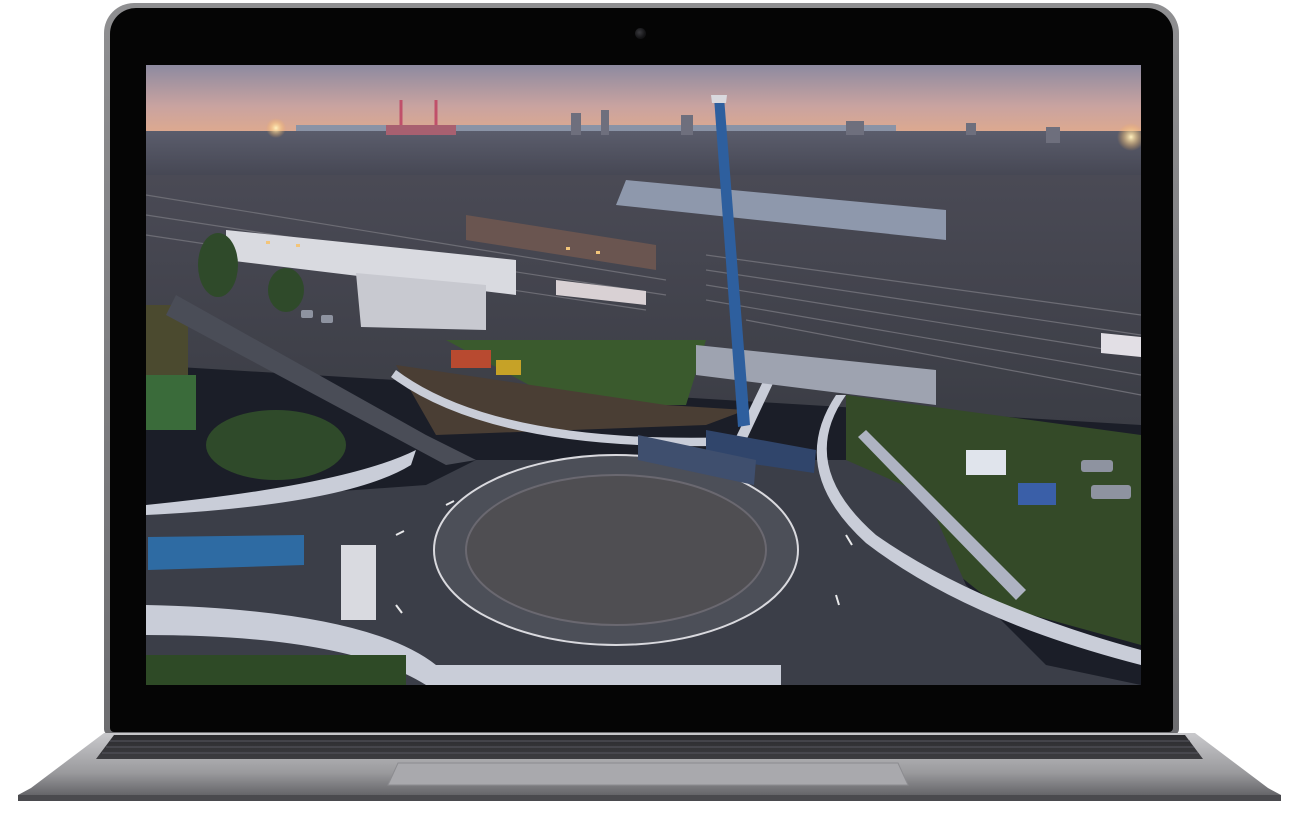  What do you see at coordinates (648, 774) in the screenshot?
I see `trackpad` at bounding box center [648, 774].